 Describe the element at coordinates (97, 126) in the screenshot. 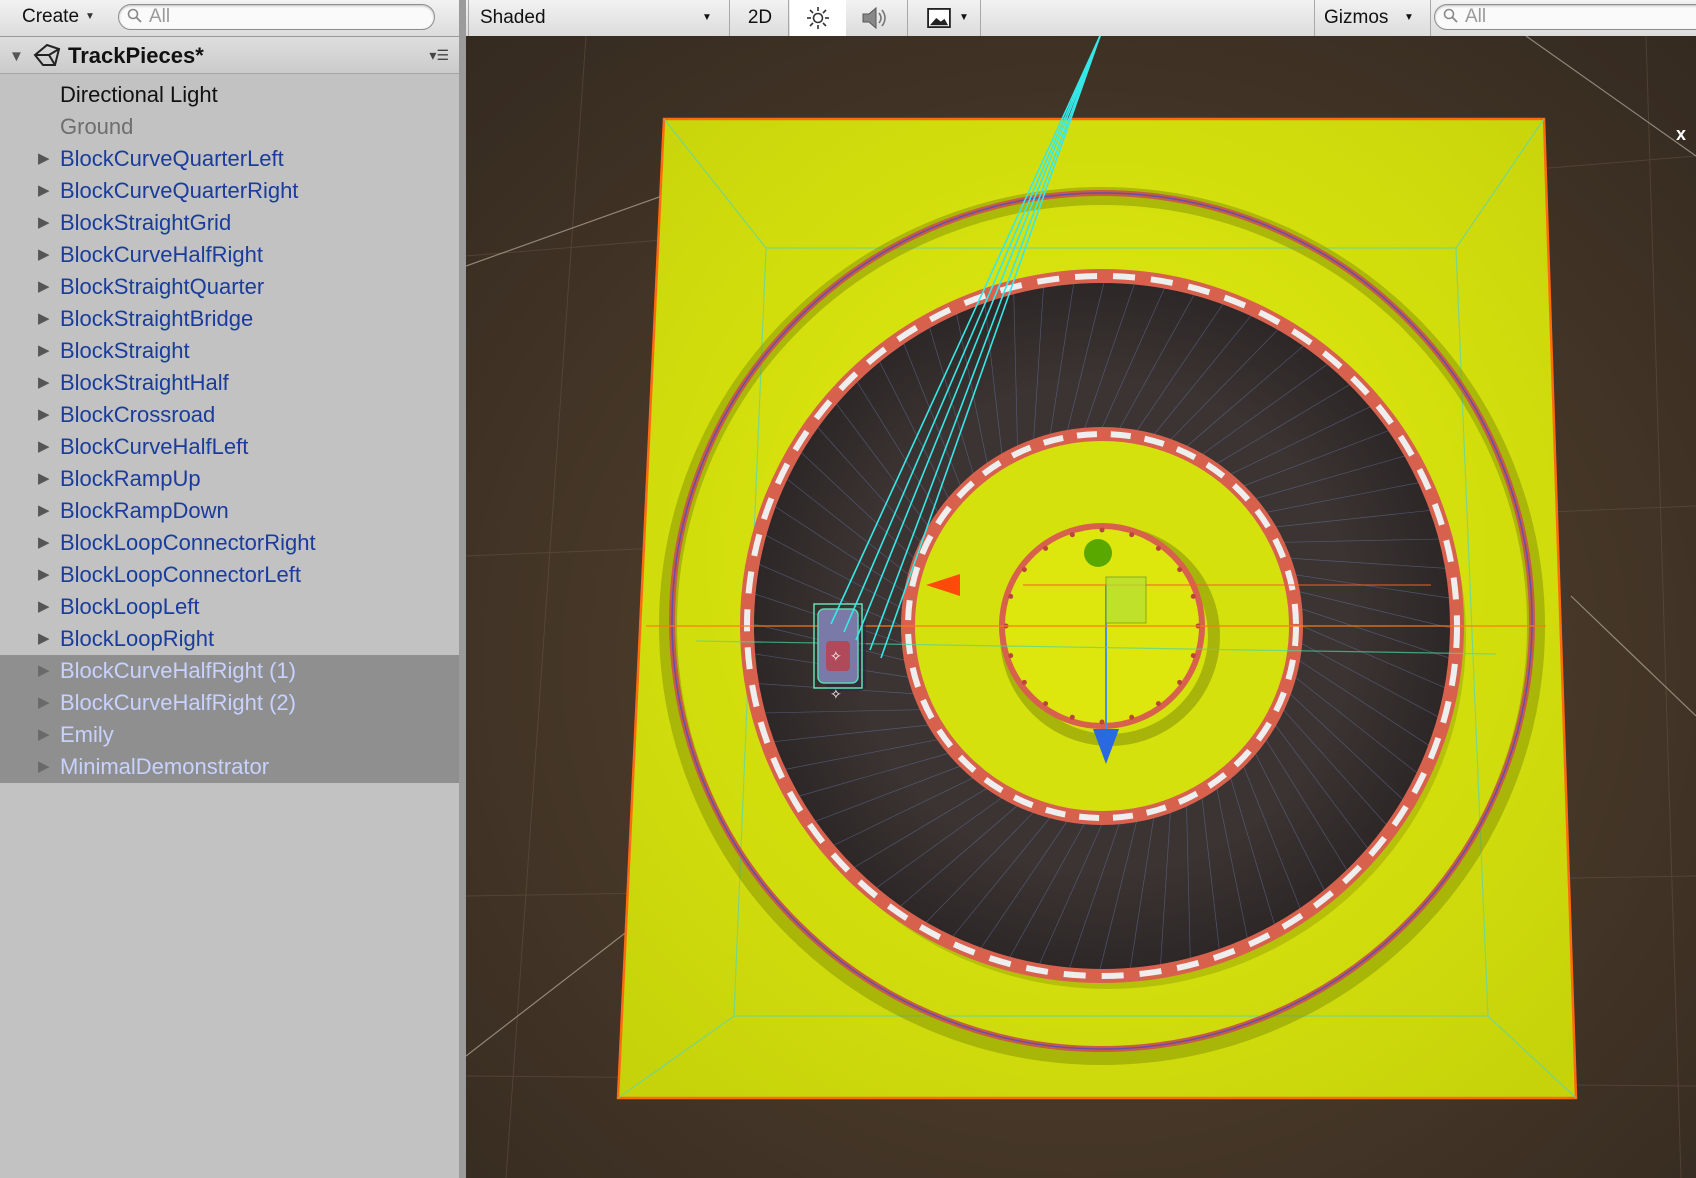

I see `hierarchy-item-label: Ground` at that location.